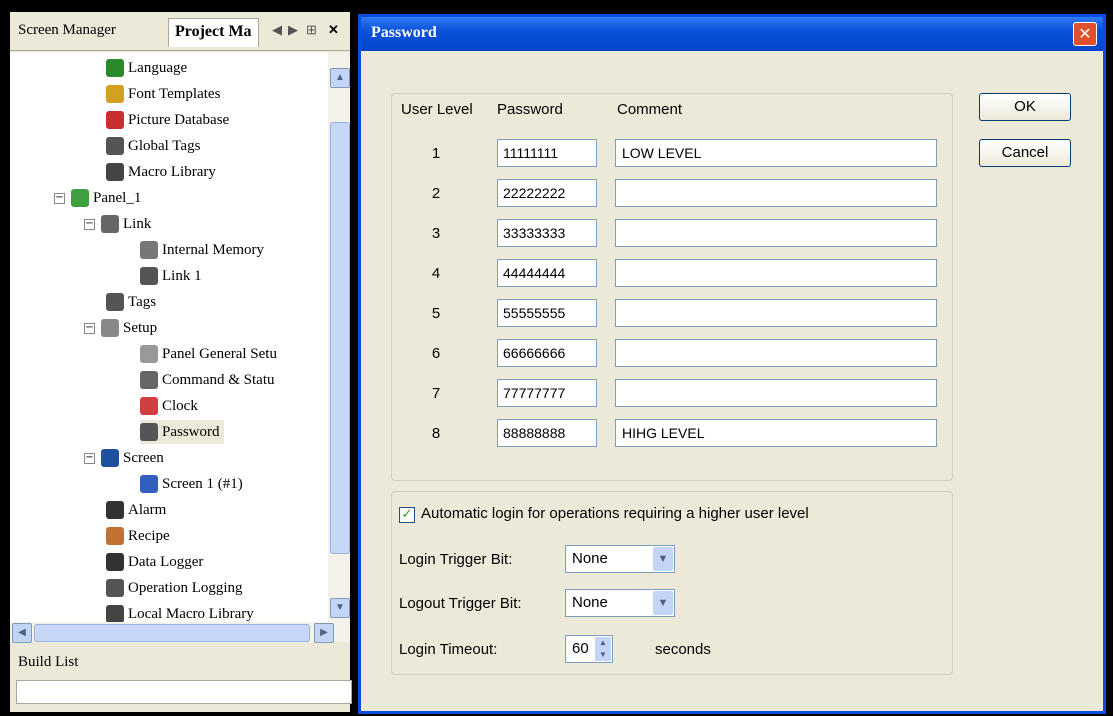  I want to click on tree-vertical-scrollbar: ▲ ▼, so click(339, 337).